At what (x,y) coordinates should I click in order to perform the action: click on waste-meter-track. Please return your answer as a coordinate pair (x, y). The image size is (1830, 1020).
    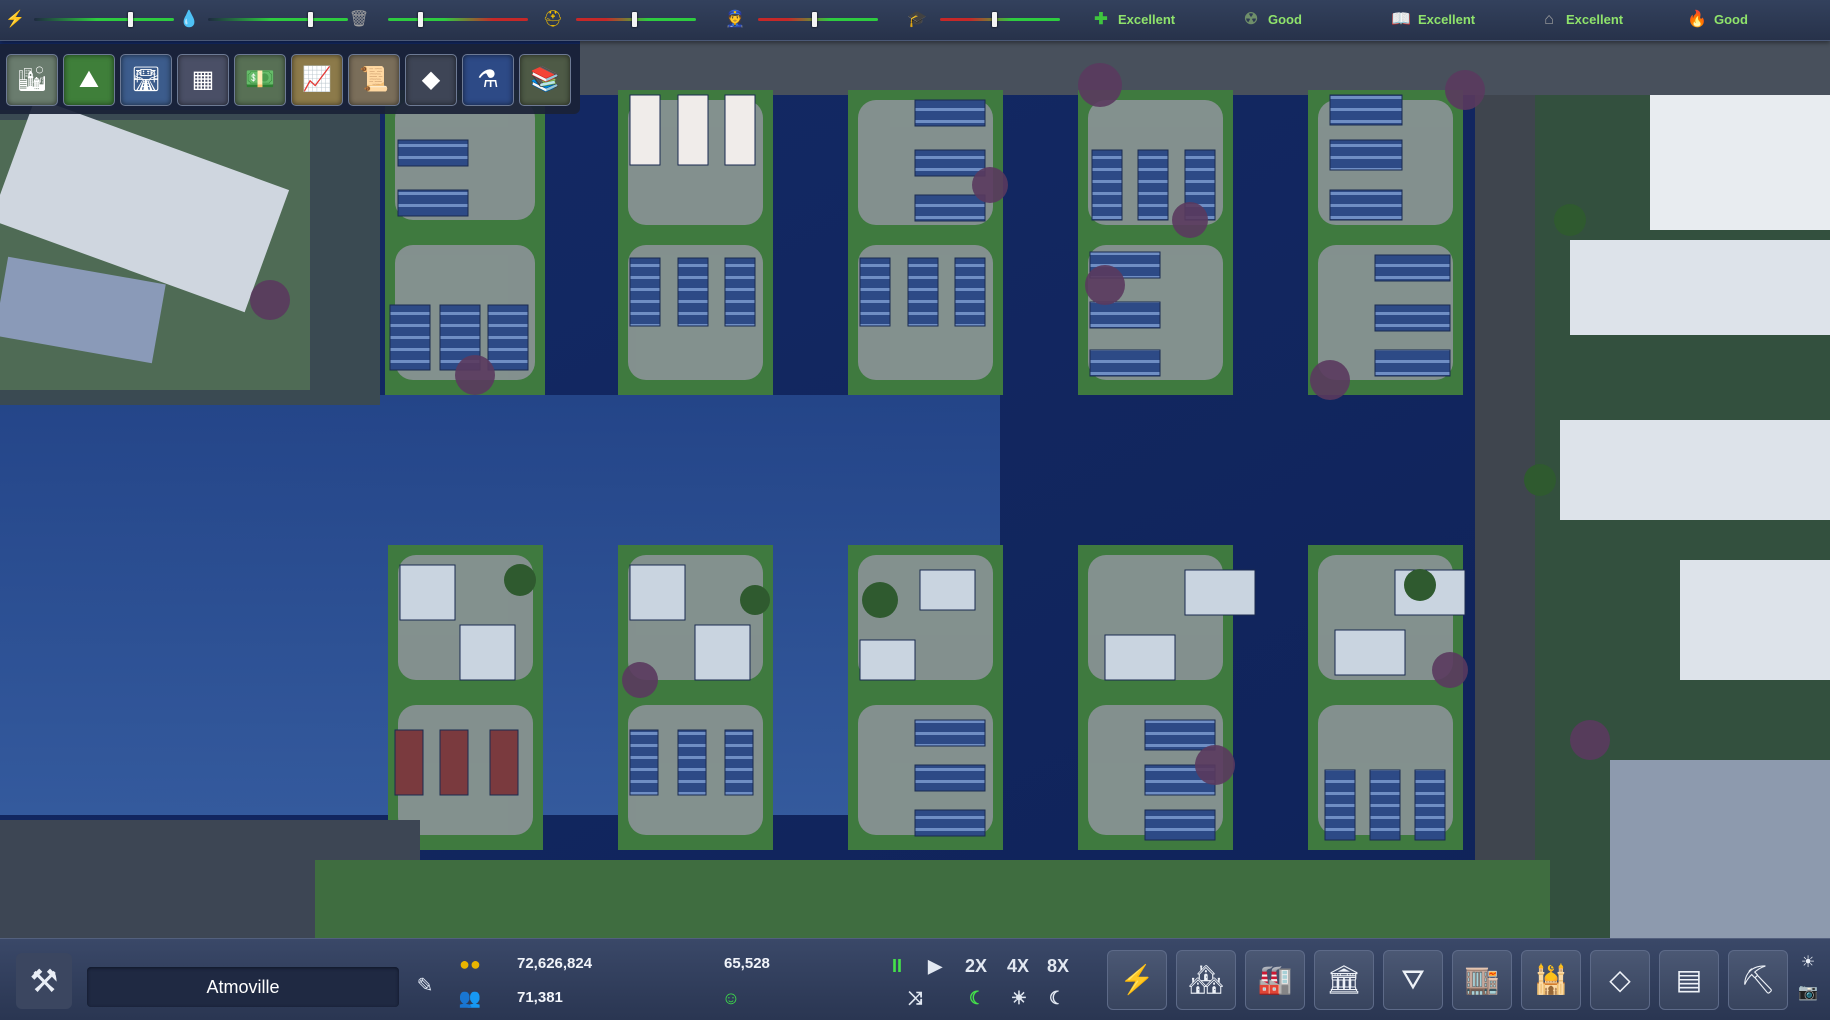
    Looking at the image, I should click on (458, 19).